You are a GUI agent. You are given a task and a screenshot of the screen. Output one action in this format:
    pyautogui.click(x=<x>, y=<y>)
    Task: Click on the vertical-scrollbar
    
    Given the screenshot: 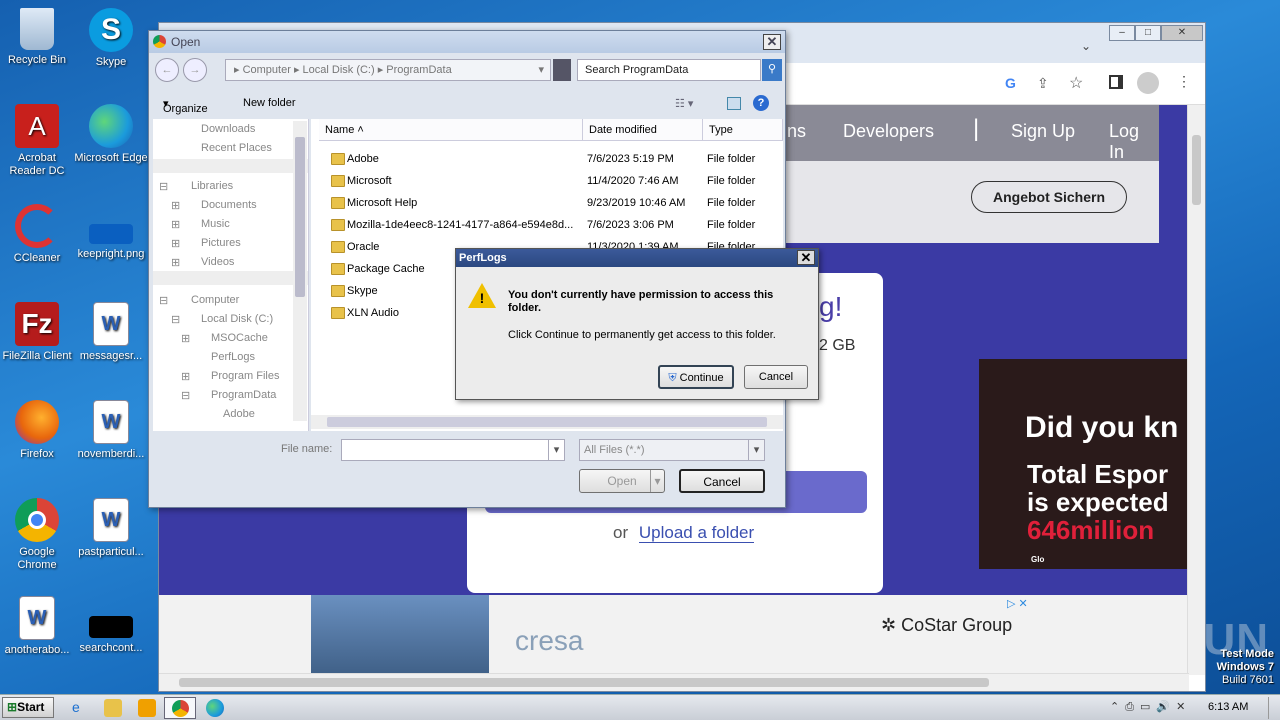 What is the action you would take?
    pyautogui.click(x=1196, y=390)
    